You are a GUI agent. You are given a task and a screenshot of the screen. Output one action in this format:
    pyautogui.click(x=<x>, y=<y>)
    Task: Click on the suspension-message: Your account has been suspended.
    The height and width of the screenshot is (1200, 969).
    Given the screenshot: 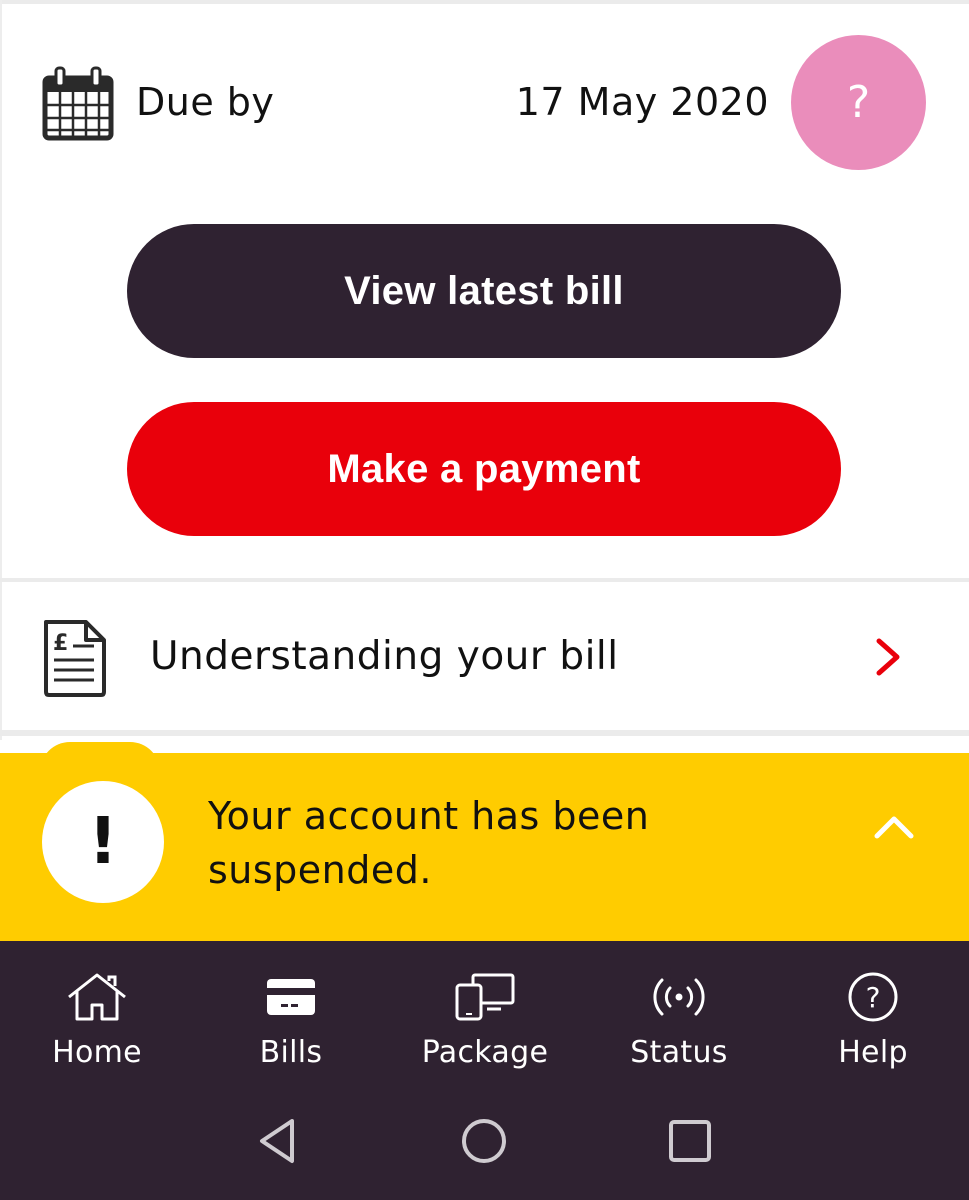 What is the action you would take?
    pyautogui.click(x=429, y=843)
    